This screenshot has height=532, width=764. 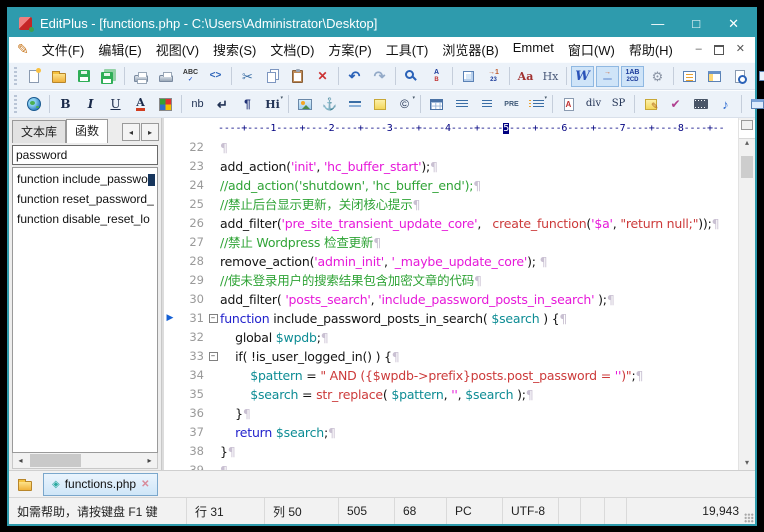 What do you see at coordinates (511, 104) in the screenshot?
I see `preformatted-button: PRE` at bounding box center [511, 104].